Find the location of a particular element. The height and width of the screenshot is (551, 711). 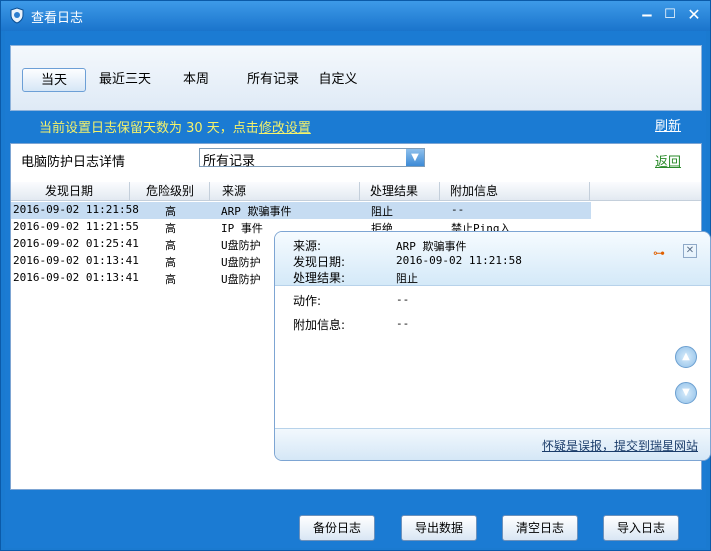

detail-extra-value: -- is located at coordinates (403, 323).